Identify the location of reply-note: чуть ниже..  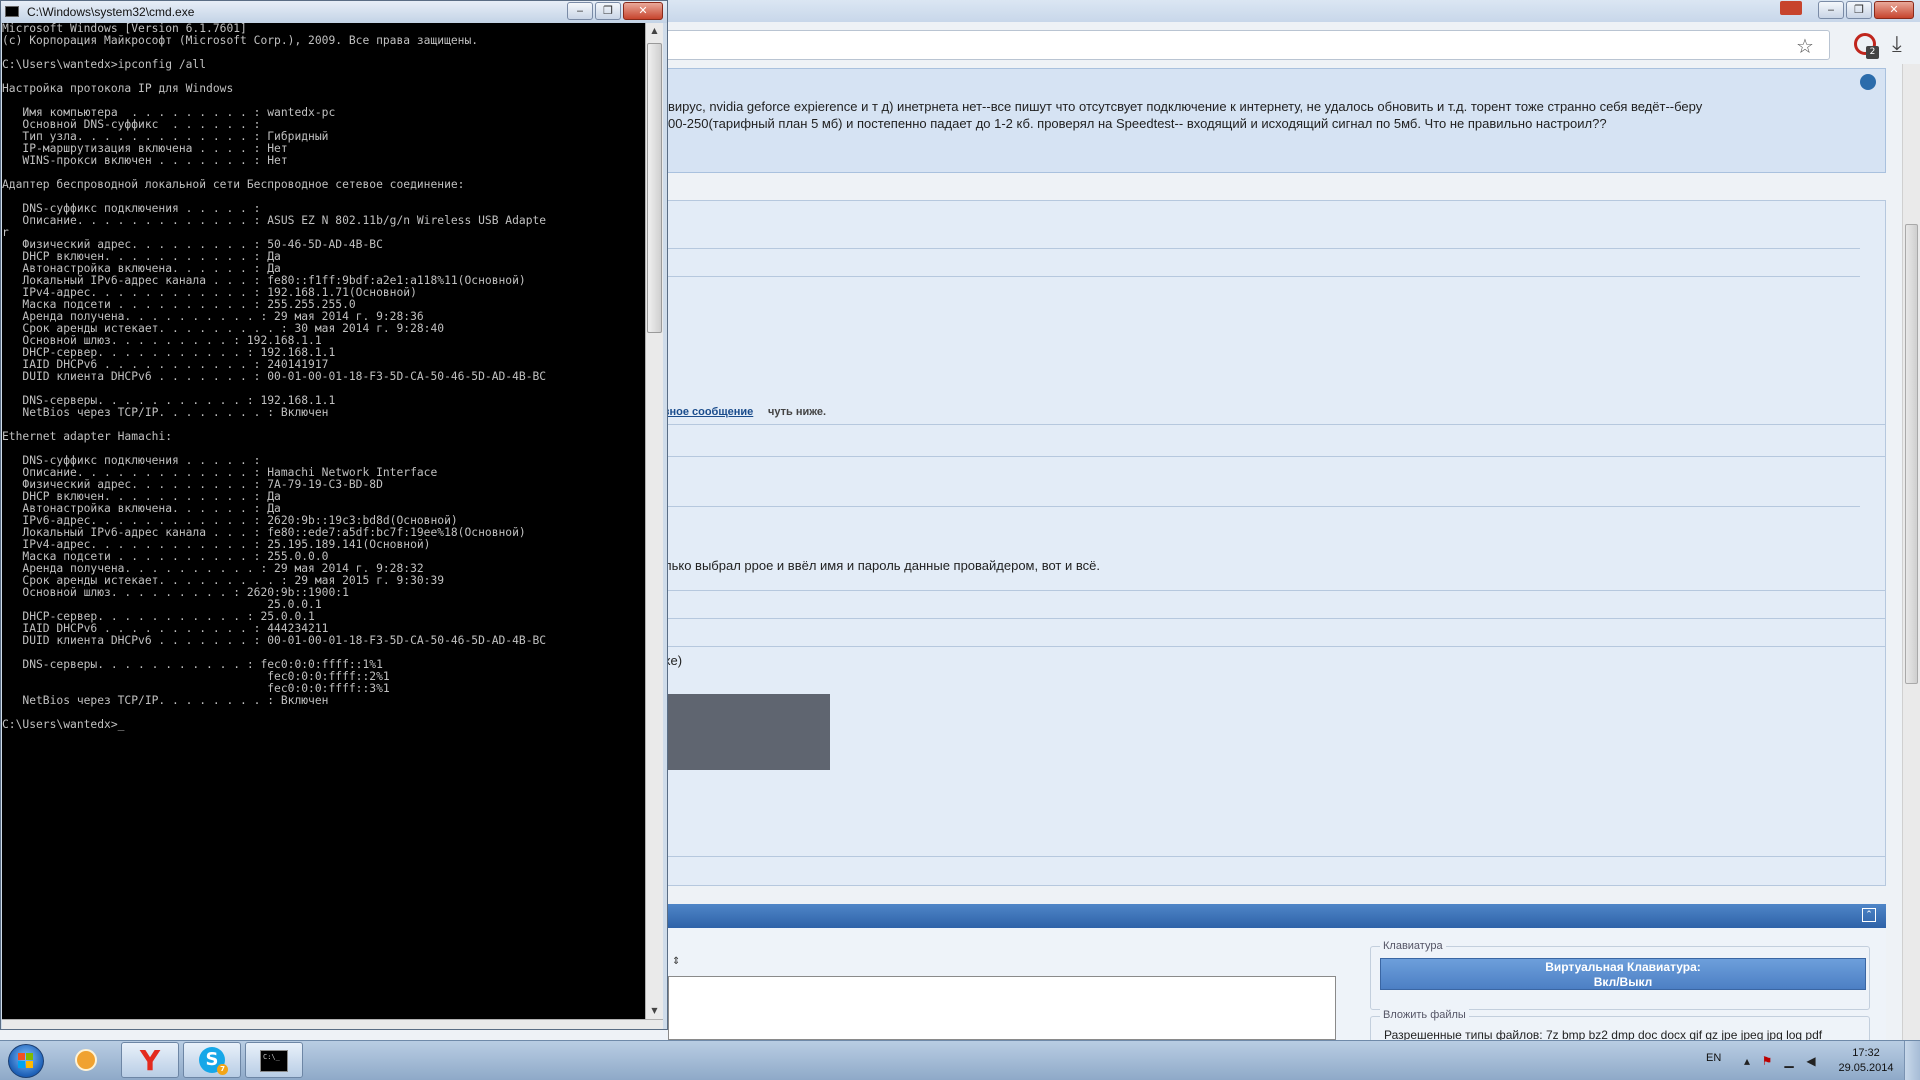
(797, 412).